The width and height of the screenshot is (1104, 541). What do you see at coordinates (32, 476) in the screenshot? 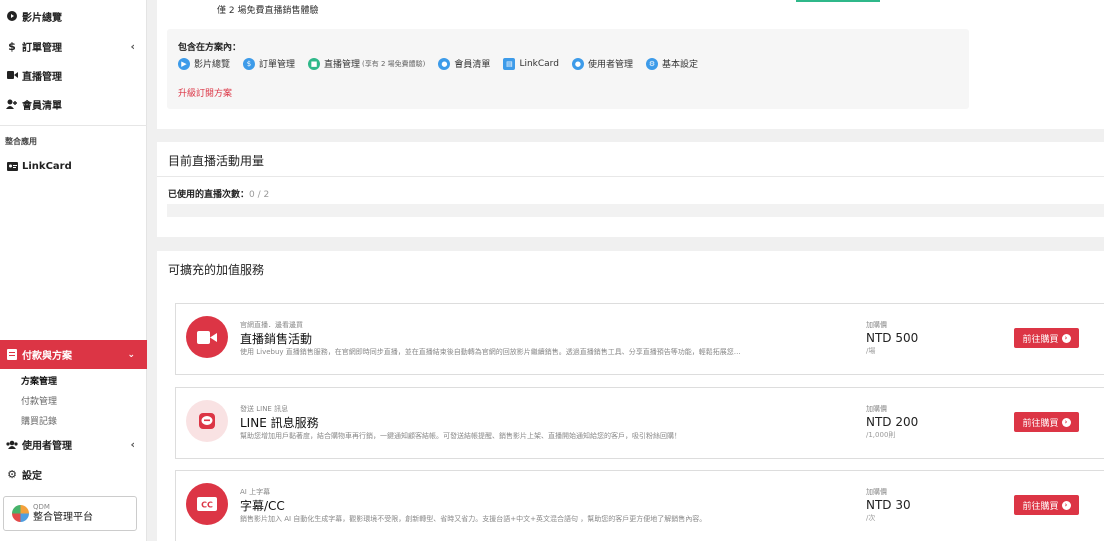
I see `sidebar-item-label: 設定` at bounding box center [32, 476].